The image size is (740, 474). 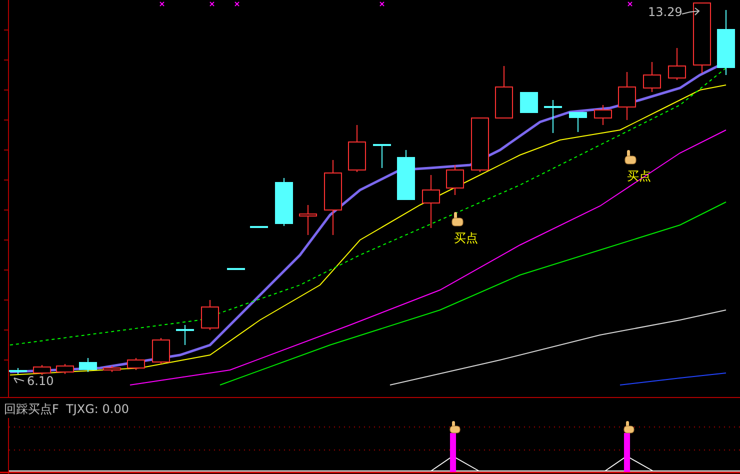 I want to click on high-pointer-arrow, so click(x=691, y=12).